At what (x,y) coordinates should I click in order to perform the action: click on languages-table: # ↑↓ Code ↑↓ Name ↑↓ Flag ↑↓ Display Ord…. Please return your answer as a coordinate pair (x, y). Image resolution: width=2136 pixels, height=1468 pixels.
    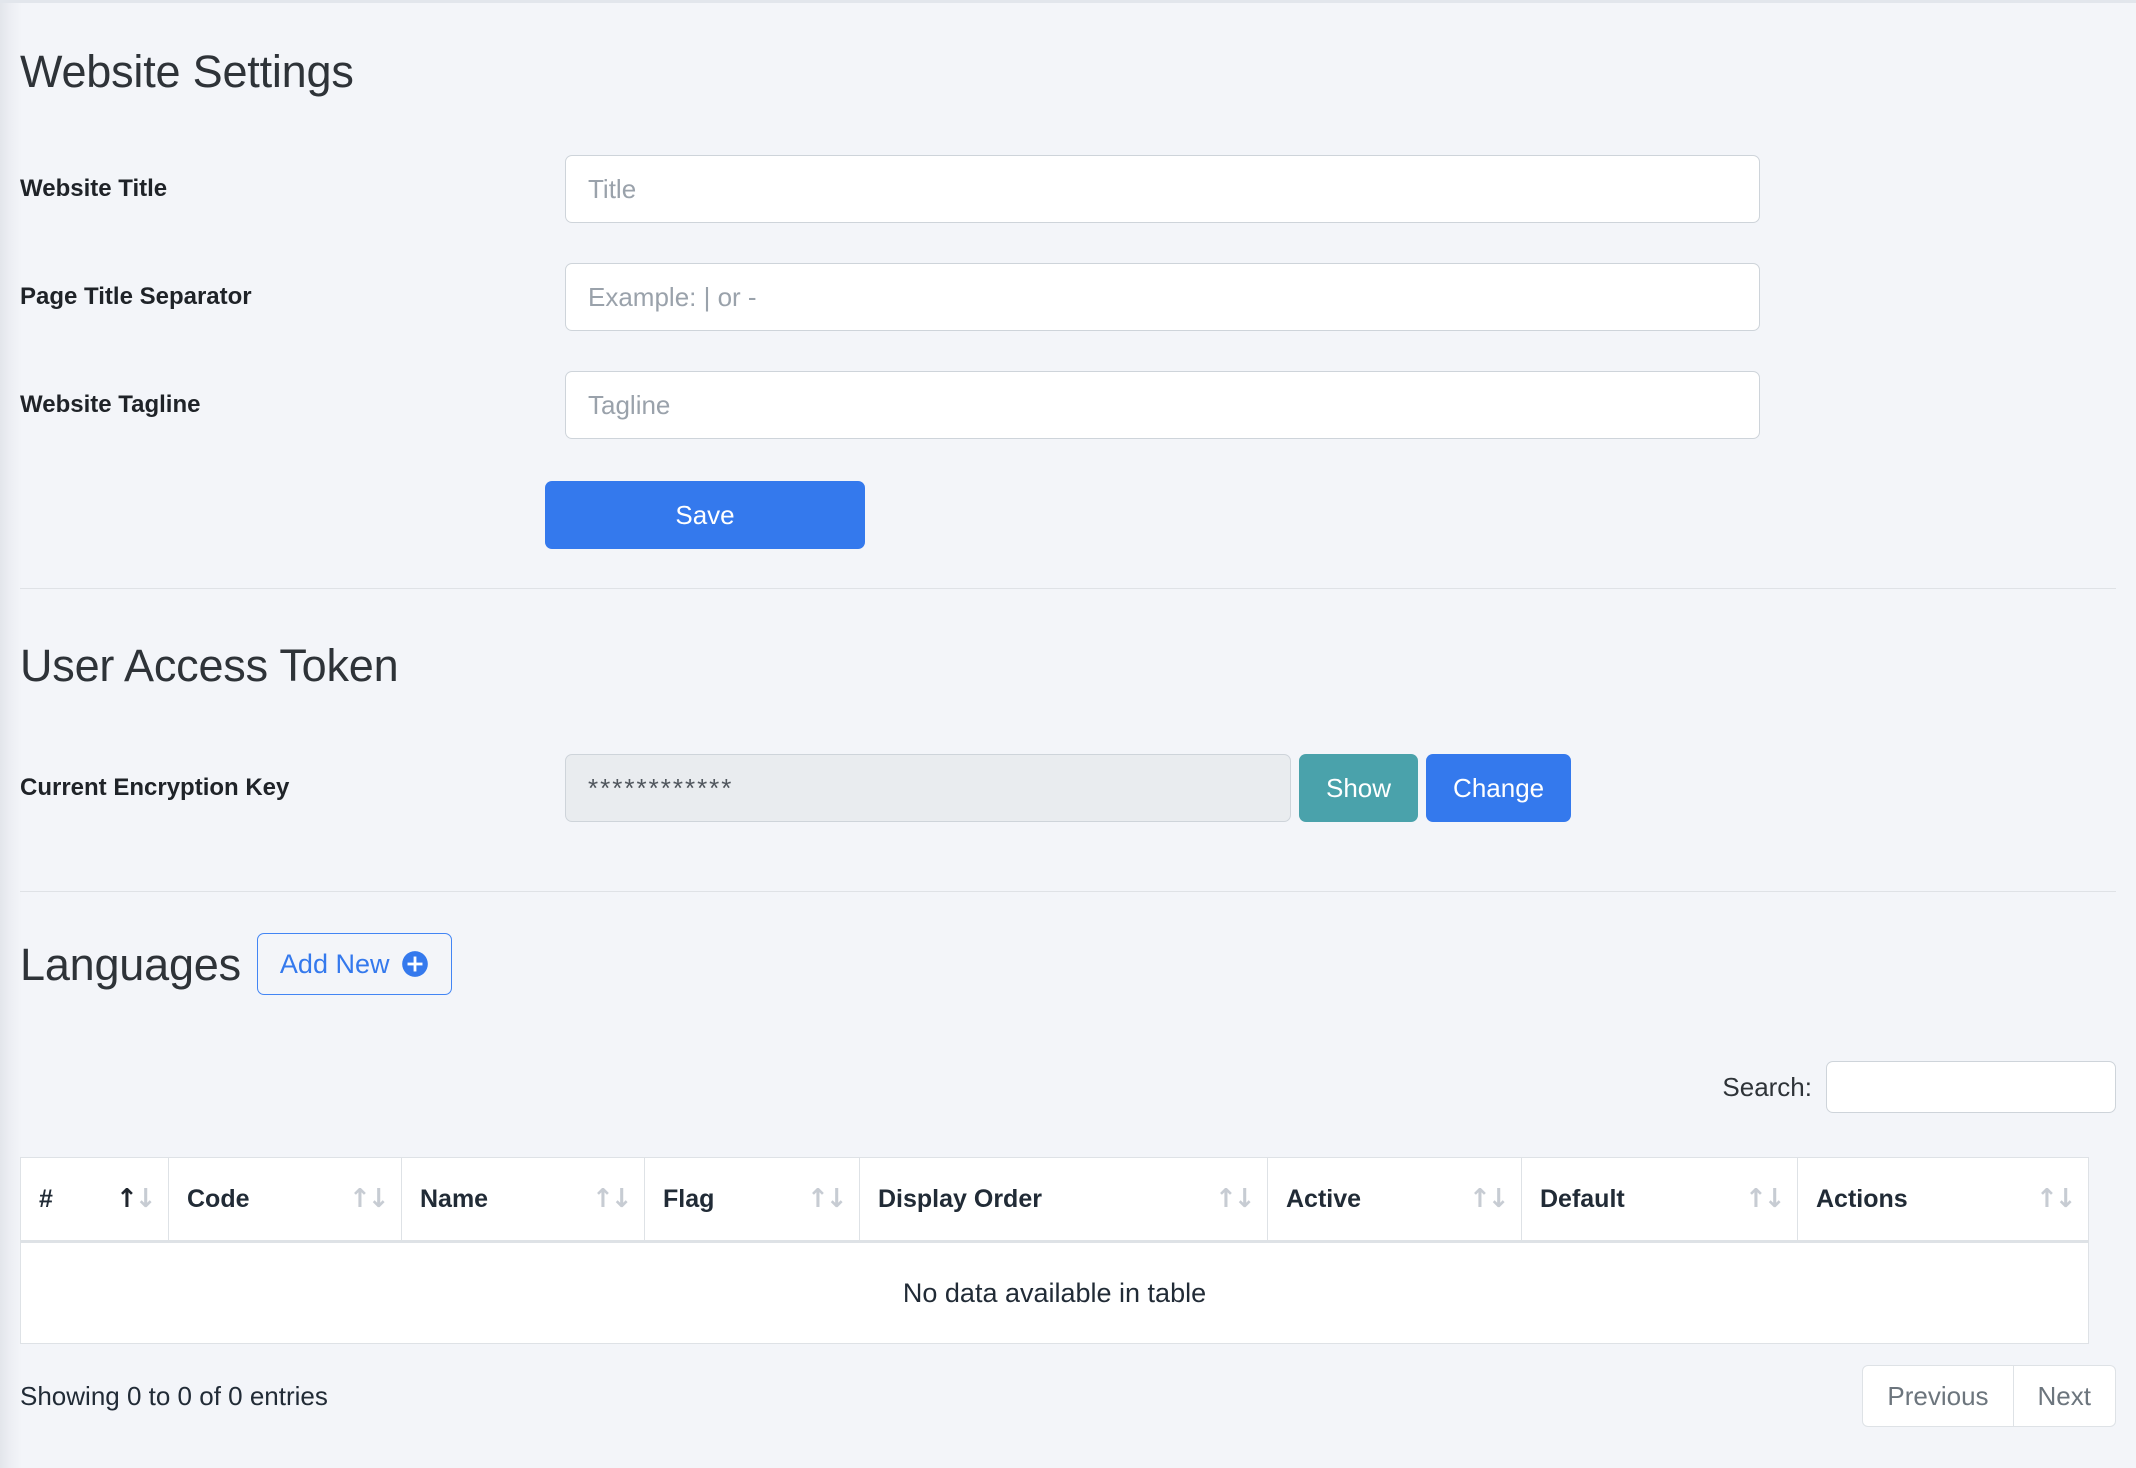
    Looking at the image, I should click on (1054, 1250).